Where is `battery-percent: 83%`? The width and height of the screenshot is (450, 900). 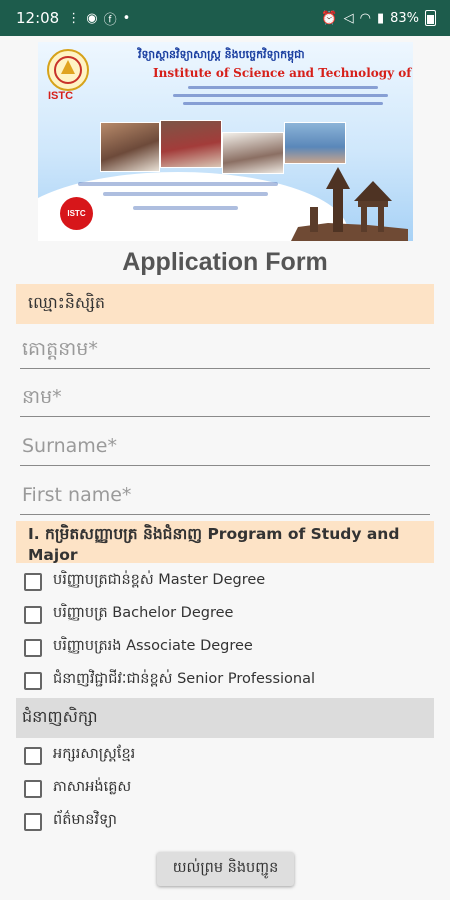
battery-percent: 83% is located at coordinates (404, 18).